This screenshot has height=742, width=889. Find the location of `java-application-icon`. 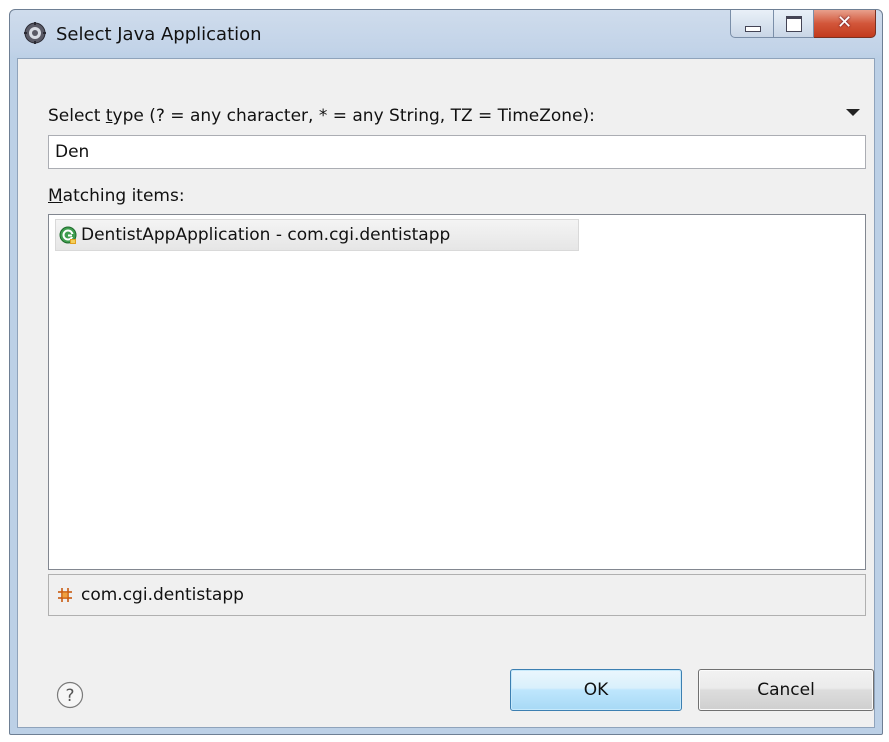

java-application-icon is located at coordinates (68, 235).